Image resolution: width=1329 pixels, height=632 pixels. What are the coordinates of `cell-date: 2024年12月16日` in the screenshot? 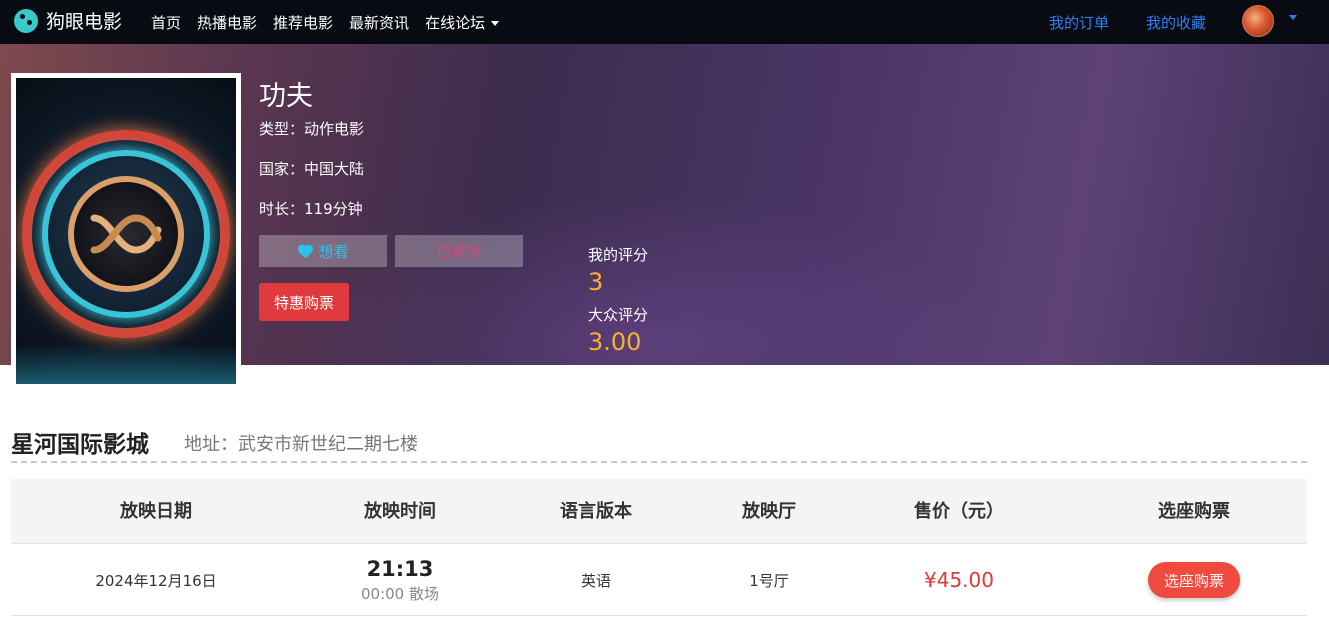 It's located at (156, 580).